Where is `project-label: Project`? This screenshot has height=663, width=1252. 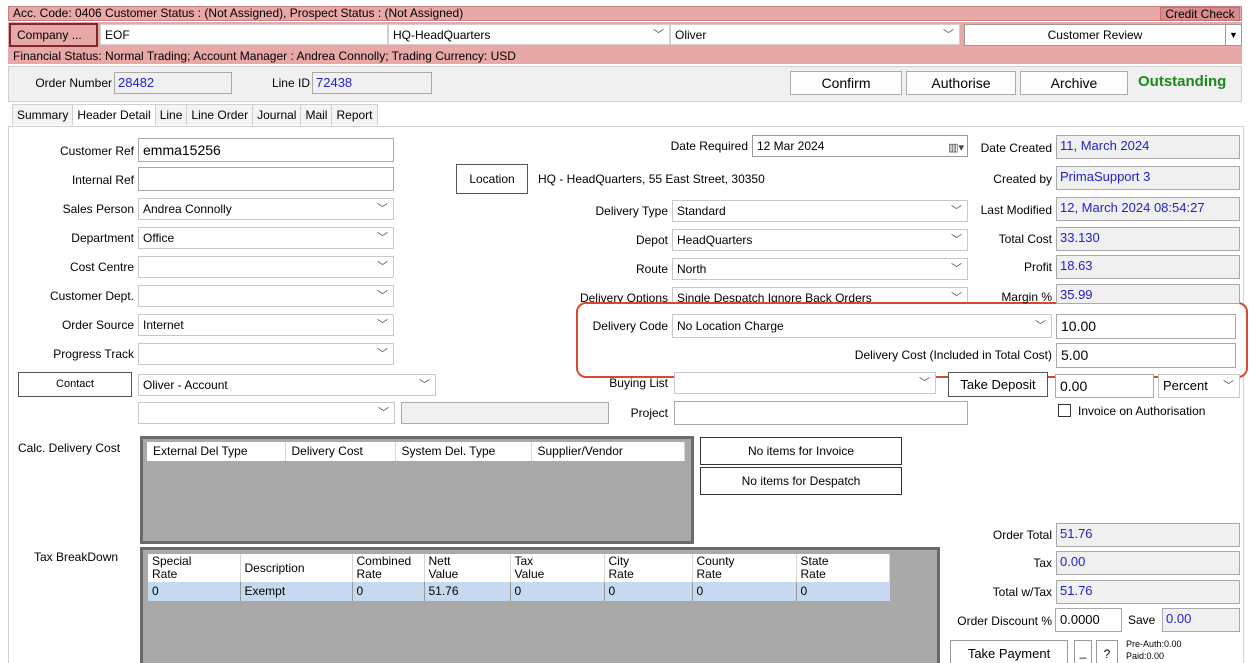
project-label: Project is located at coordinates (649, 413).